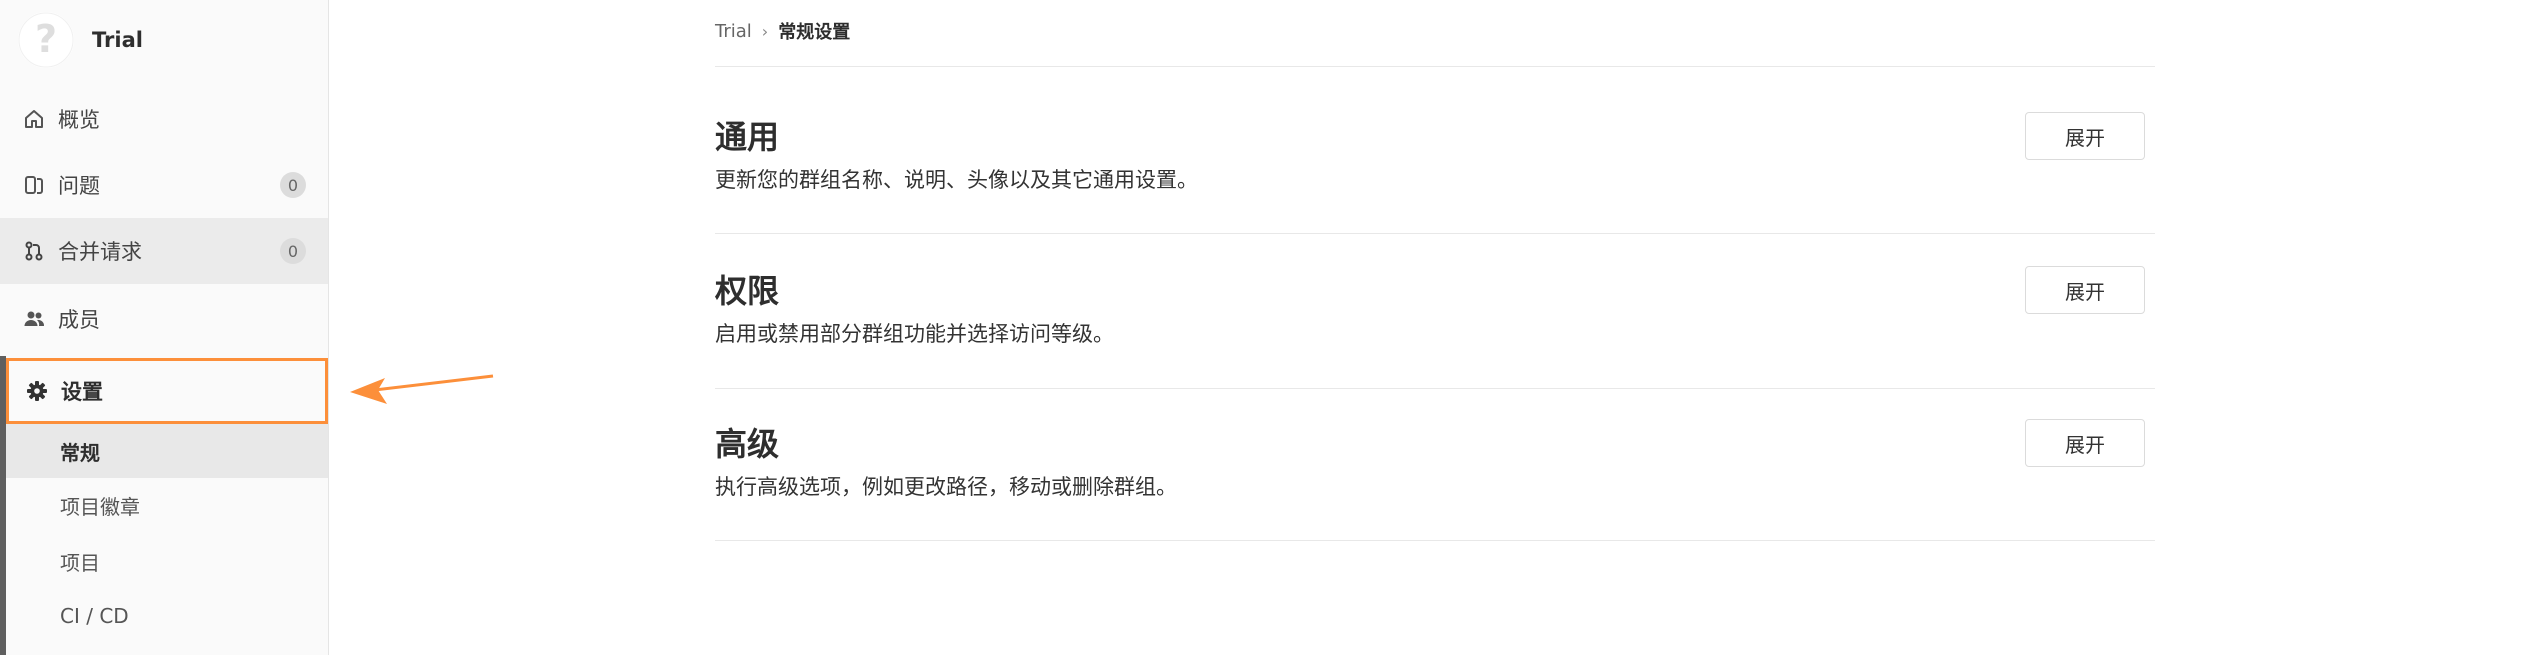  What do you see at coordinates (34, 319) in the screenshot?
I see `users-icon` at bounding box center [34, 319].